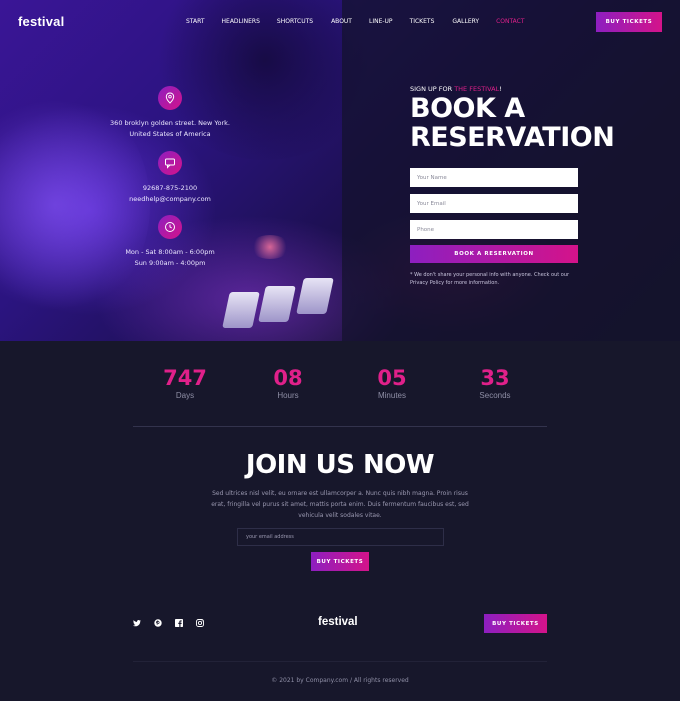 This screenshot has width=680, height=701. I want to click on reservation-title-line: BOOK A, so click(467, 108).